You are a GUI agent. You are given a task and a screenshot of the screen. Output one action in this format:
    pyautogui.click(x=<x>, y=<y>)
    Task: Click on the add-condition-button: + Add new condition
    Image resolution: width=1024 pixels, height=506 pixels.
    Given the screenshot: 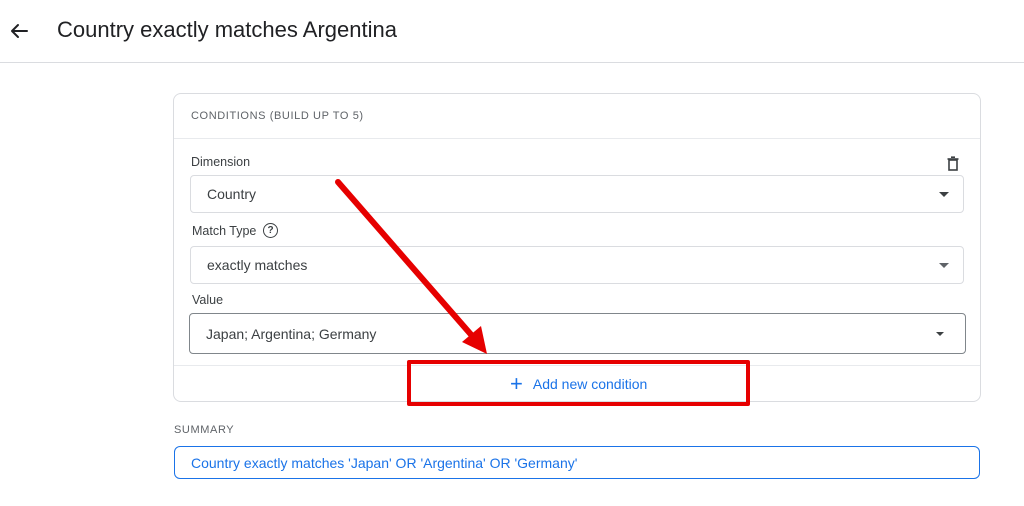 What is the action you would take?
    pyautogui.click(x=578, y=384)
    